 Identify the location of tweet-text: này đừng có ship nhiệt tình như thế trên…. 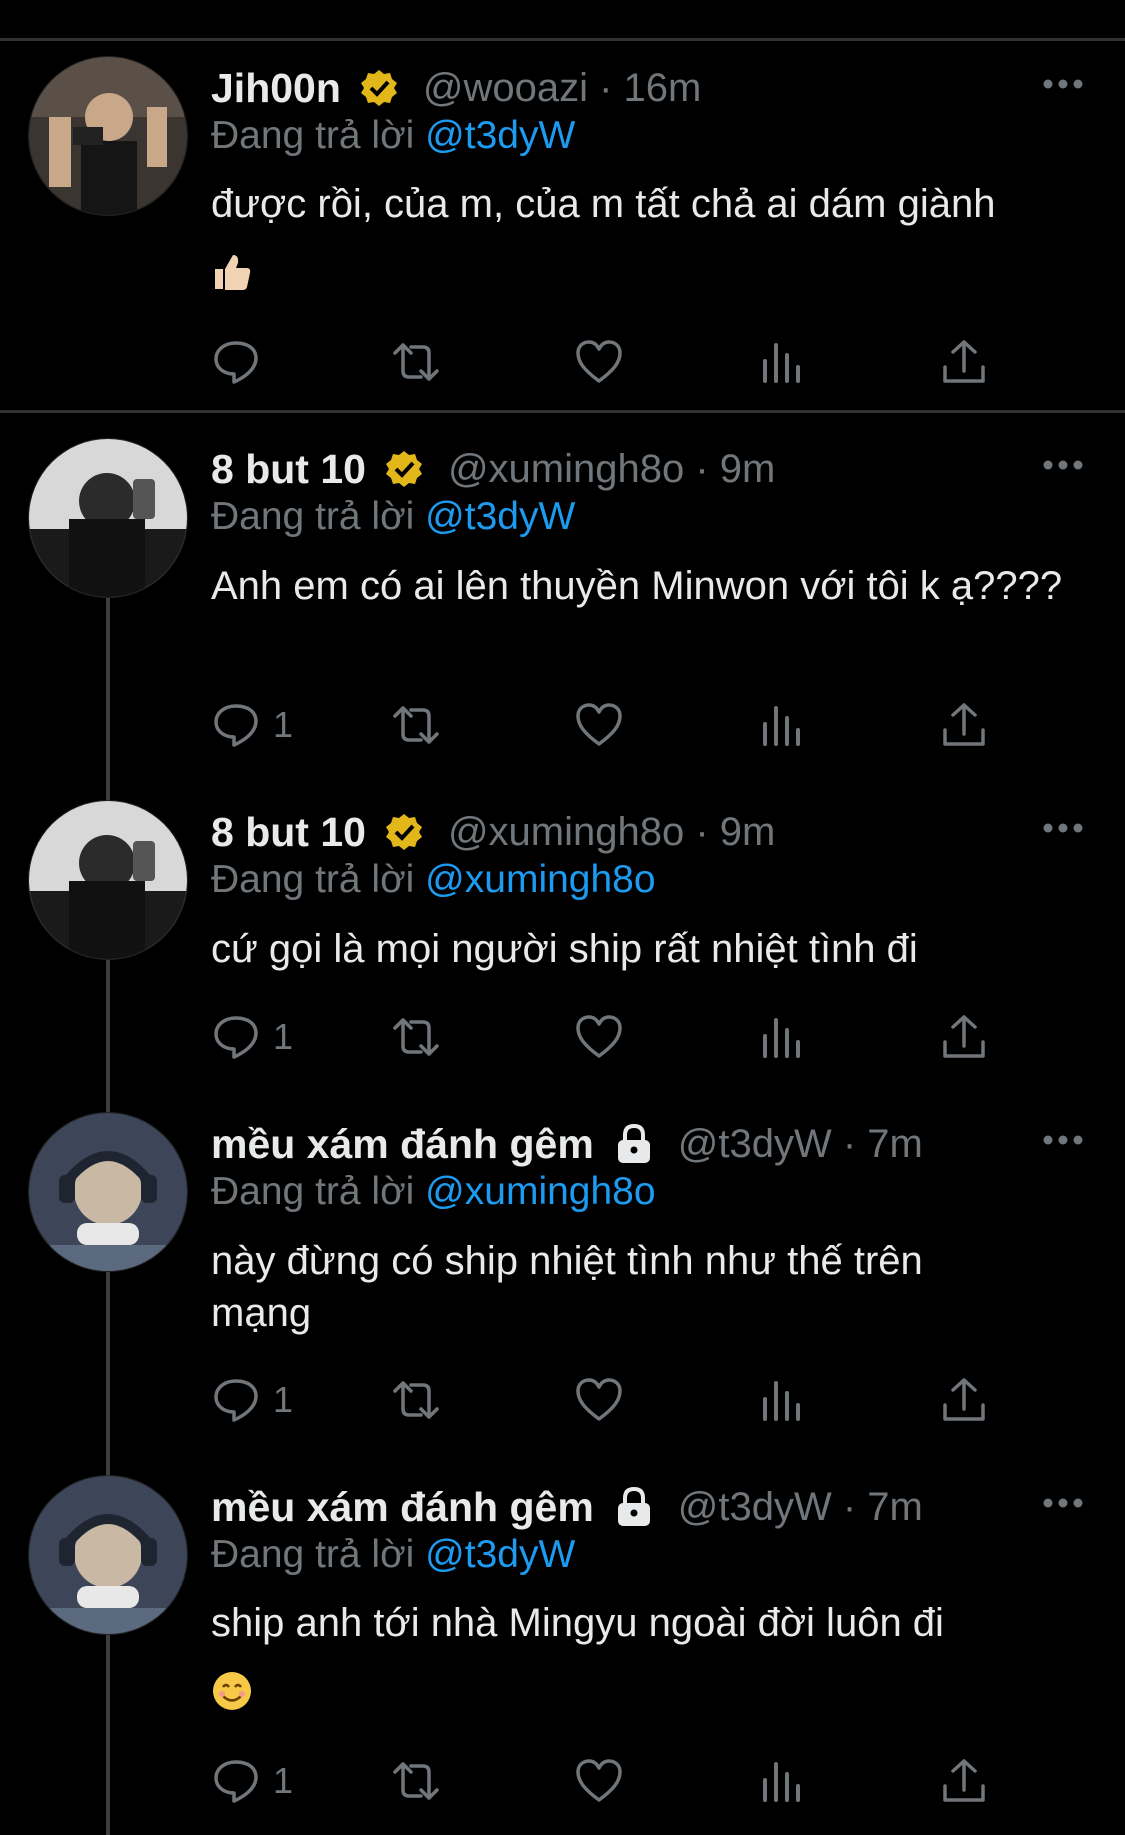
(567, 1287).